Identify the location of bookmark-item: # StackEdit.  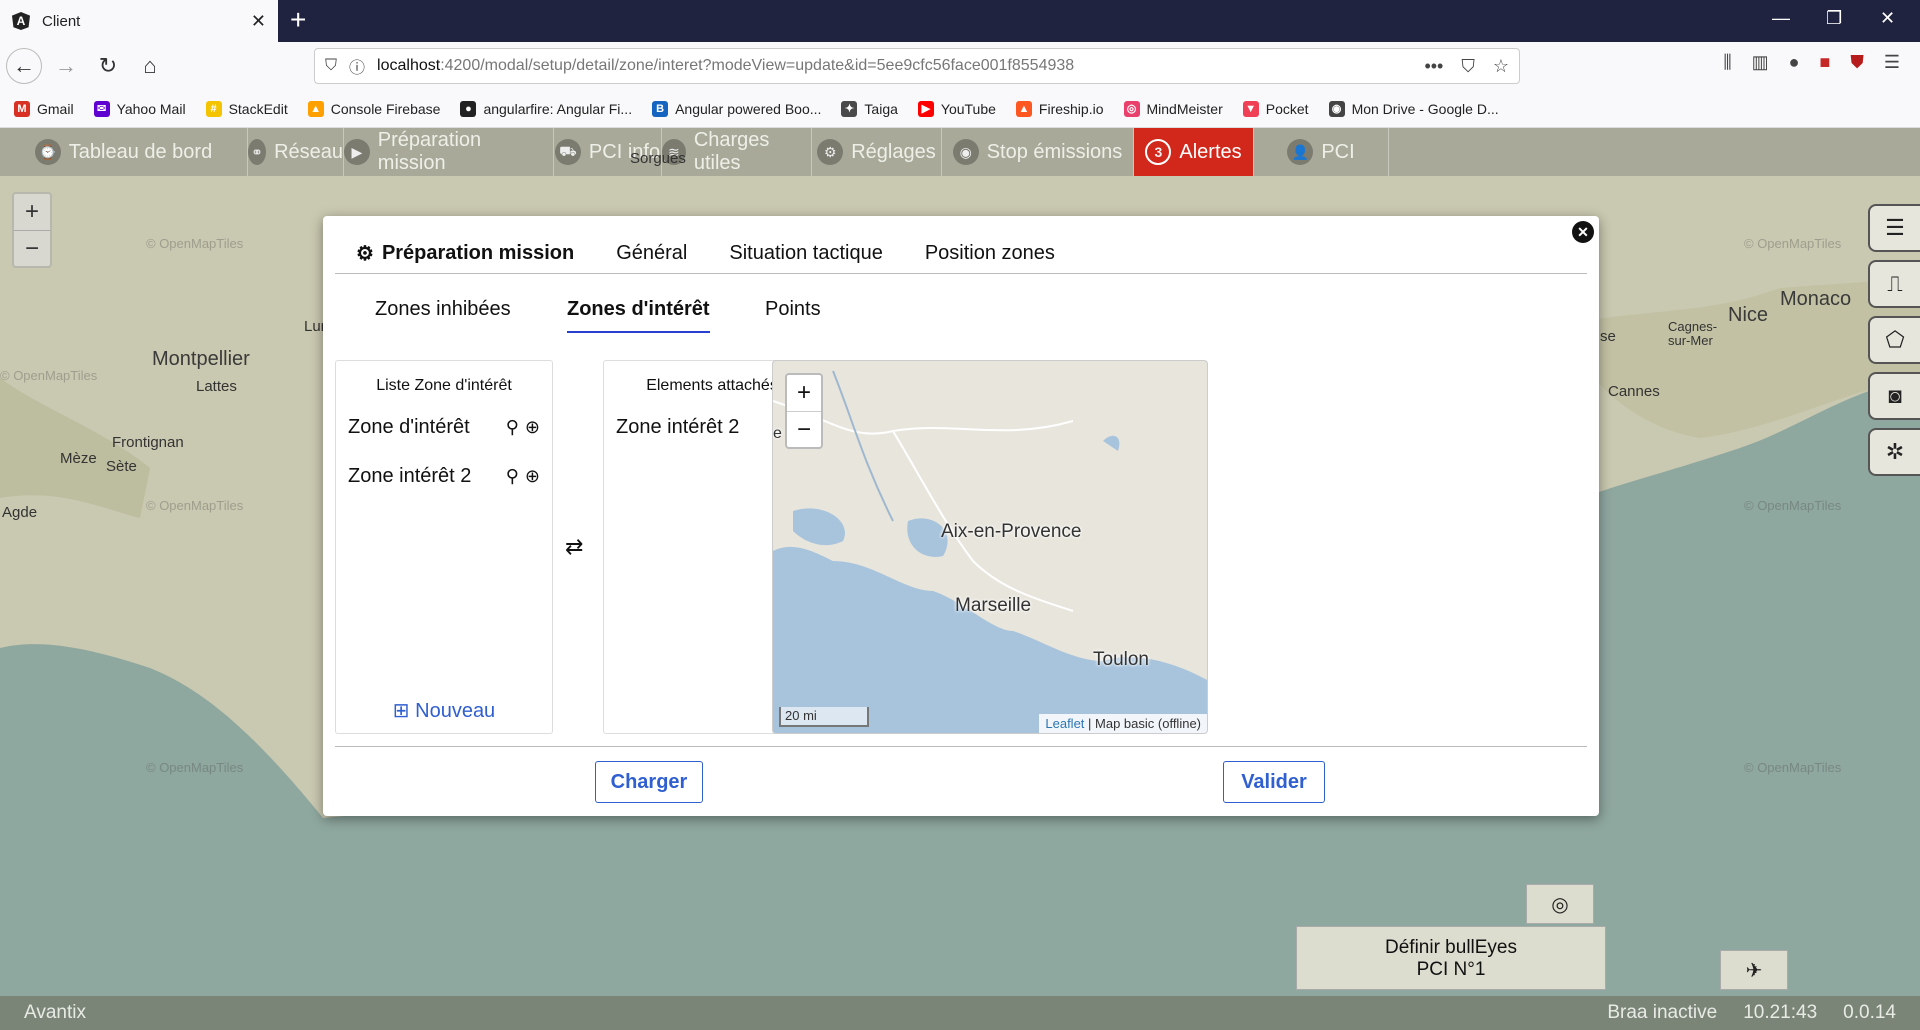
(246, 108).